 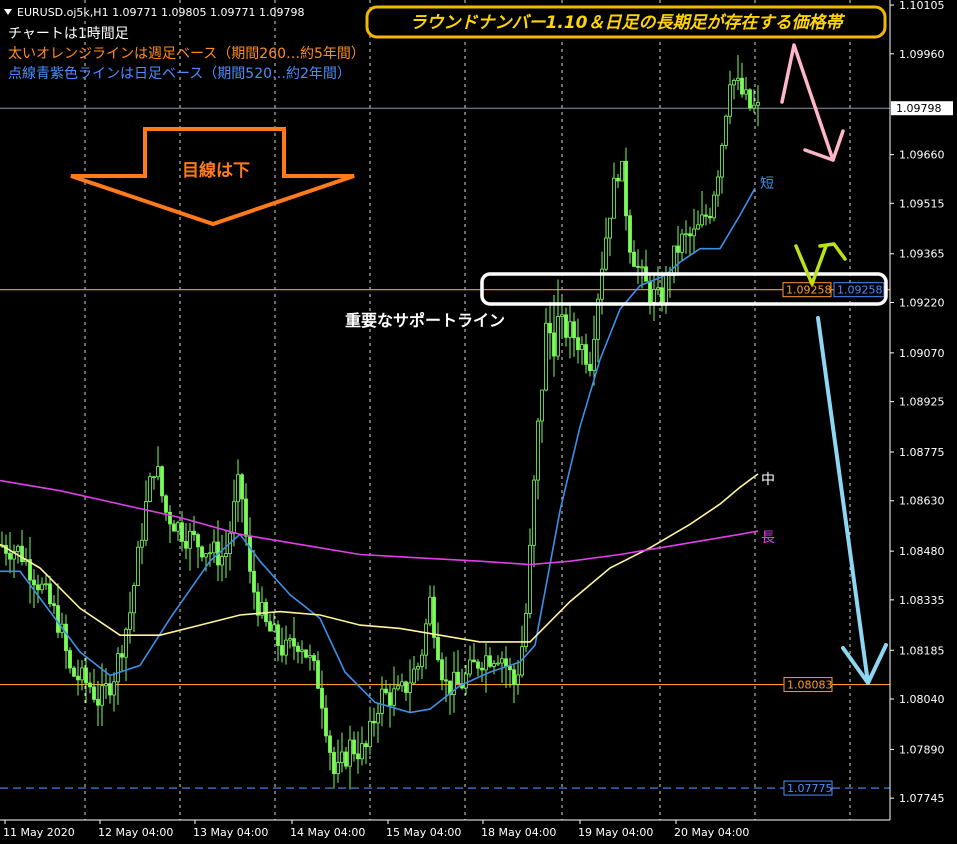 What do you see at coordinates (768, 480) in the screenshot?
I see `ma-label-mid: 中` at bounding box center [768, 480].